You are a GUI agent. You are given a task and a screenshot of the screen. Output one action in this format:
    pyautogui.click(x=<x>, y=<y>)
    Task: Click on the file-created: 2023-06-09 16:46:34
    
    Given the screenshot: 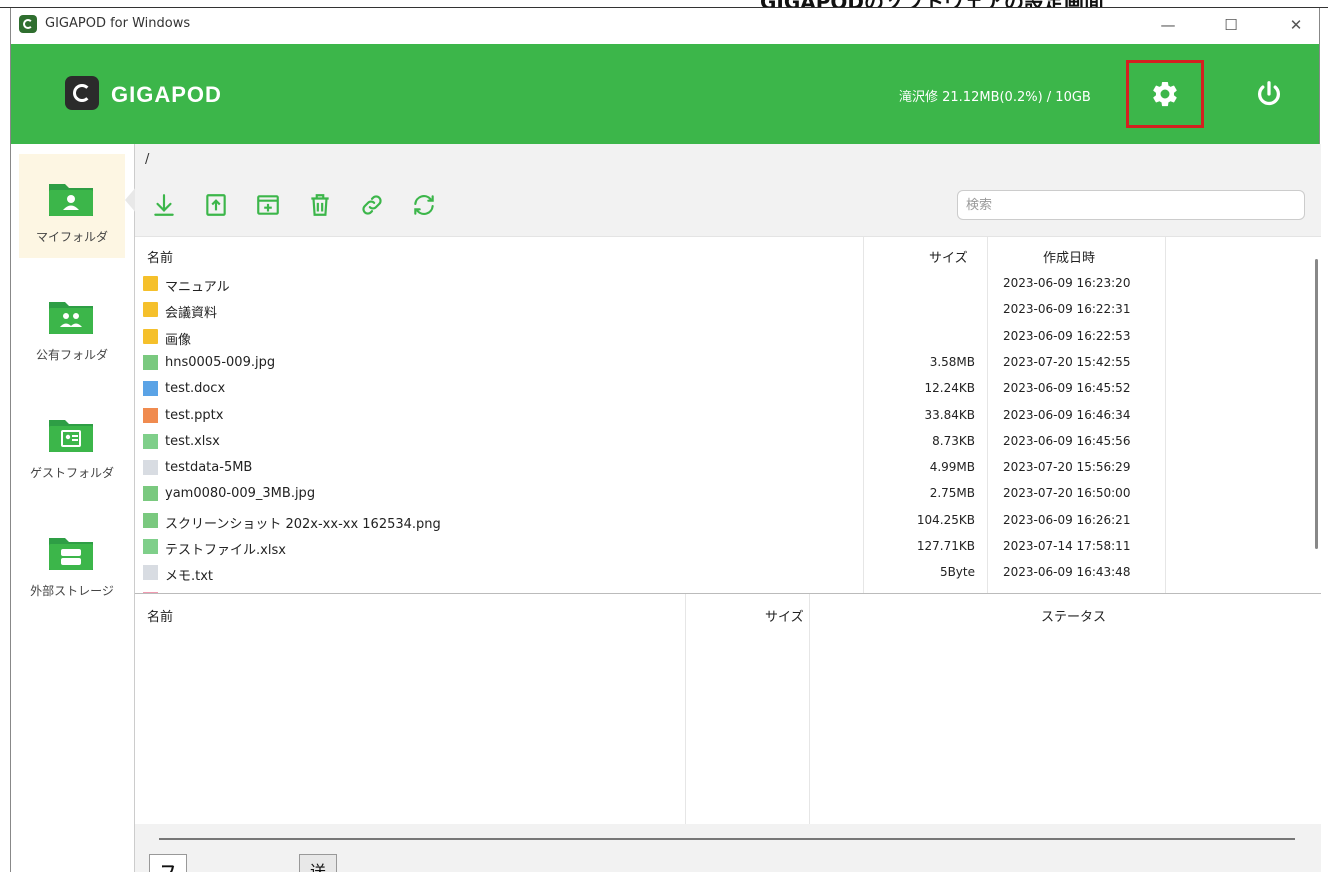 What is the action you would take?
    pyautogui.click(x=1067, y=414)
    